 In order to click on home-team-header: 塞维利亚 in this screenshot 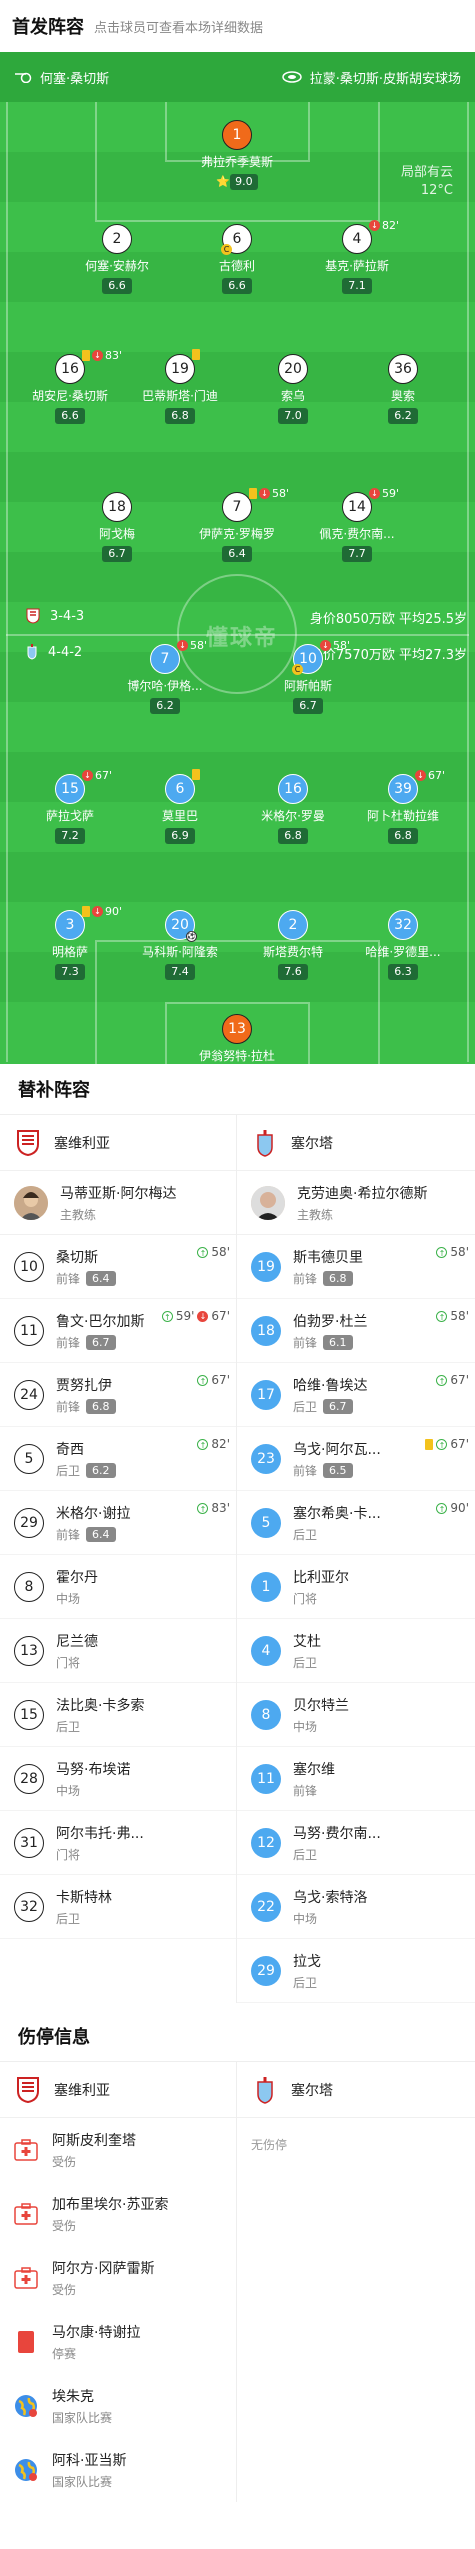, I will do `click(118, 1143)`.